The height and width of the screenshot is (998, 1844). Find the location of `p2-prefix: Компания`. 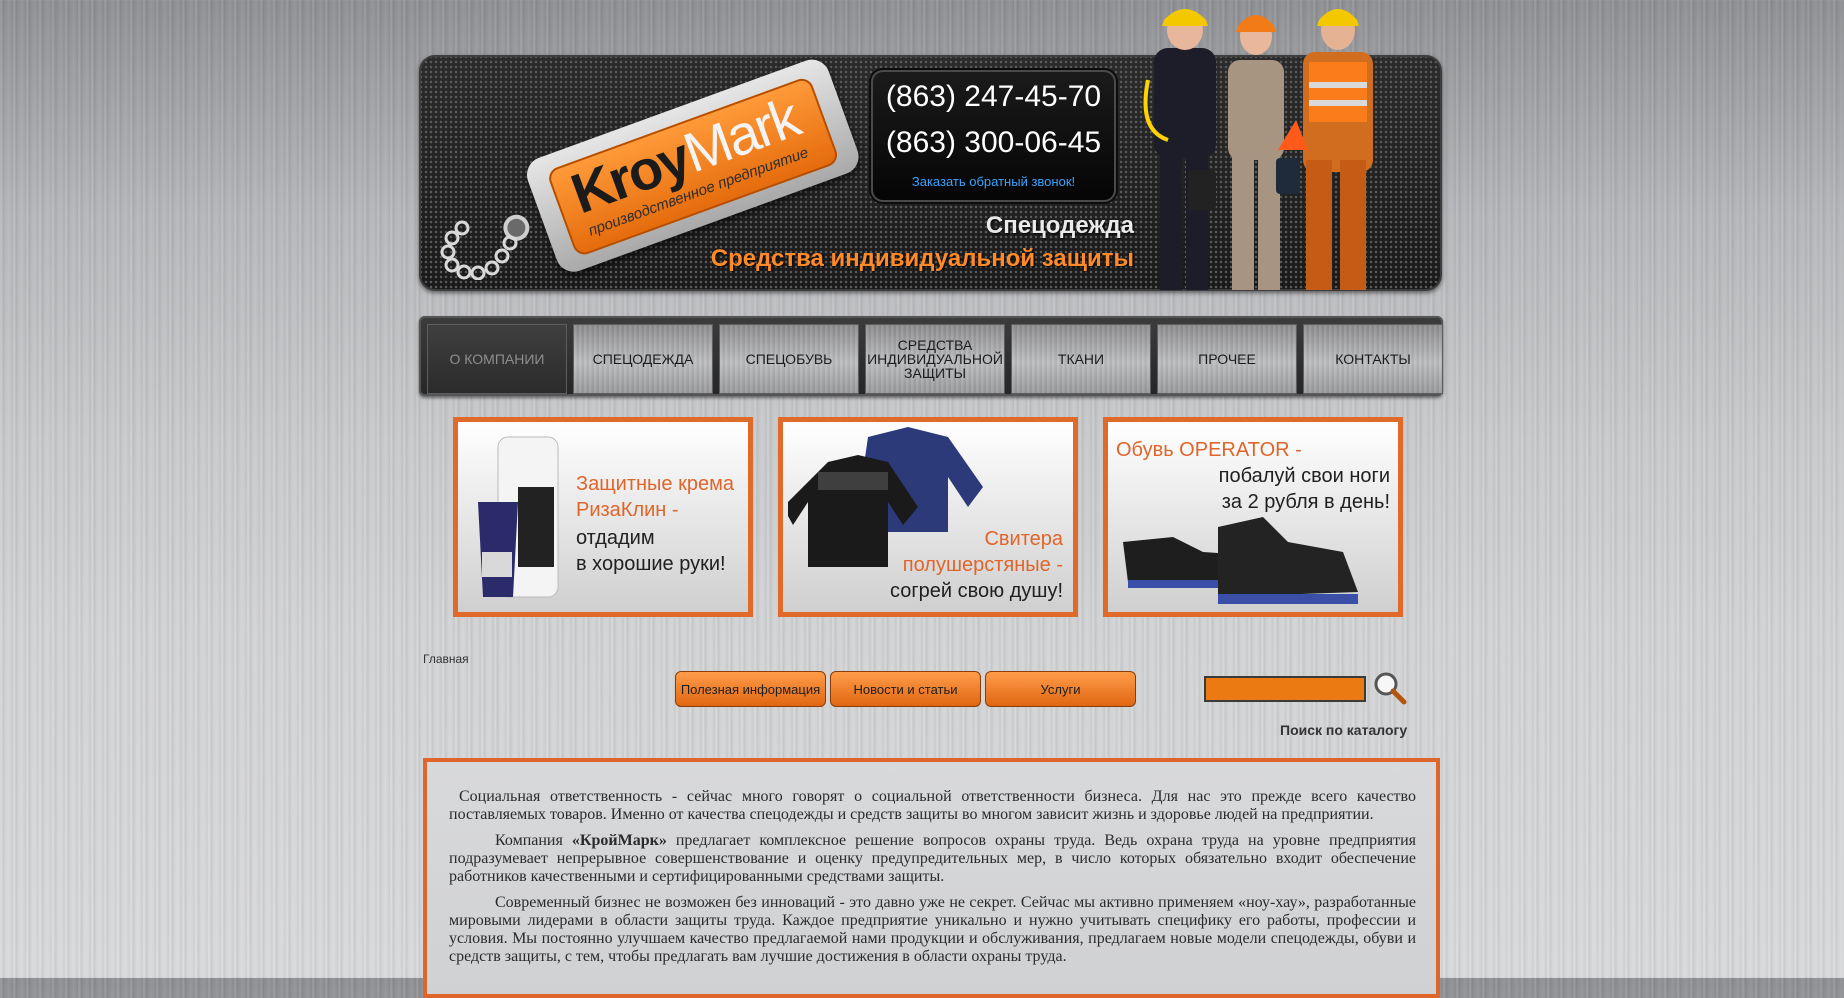

p2-prefix: Компания is located at coordinates (533, 840).